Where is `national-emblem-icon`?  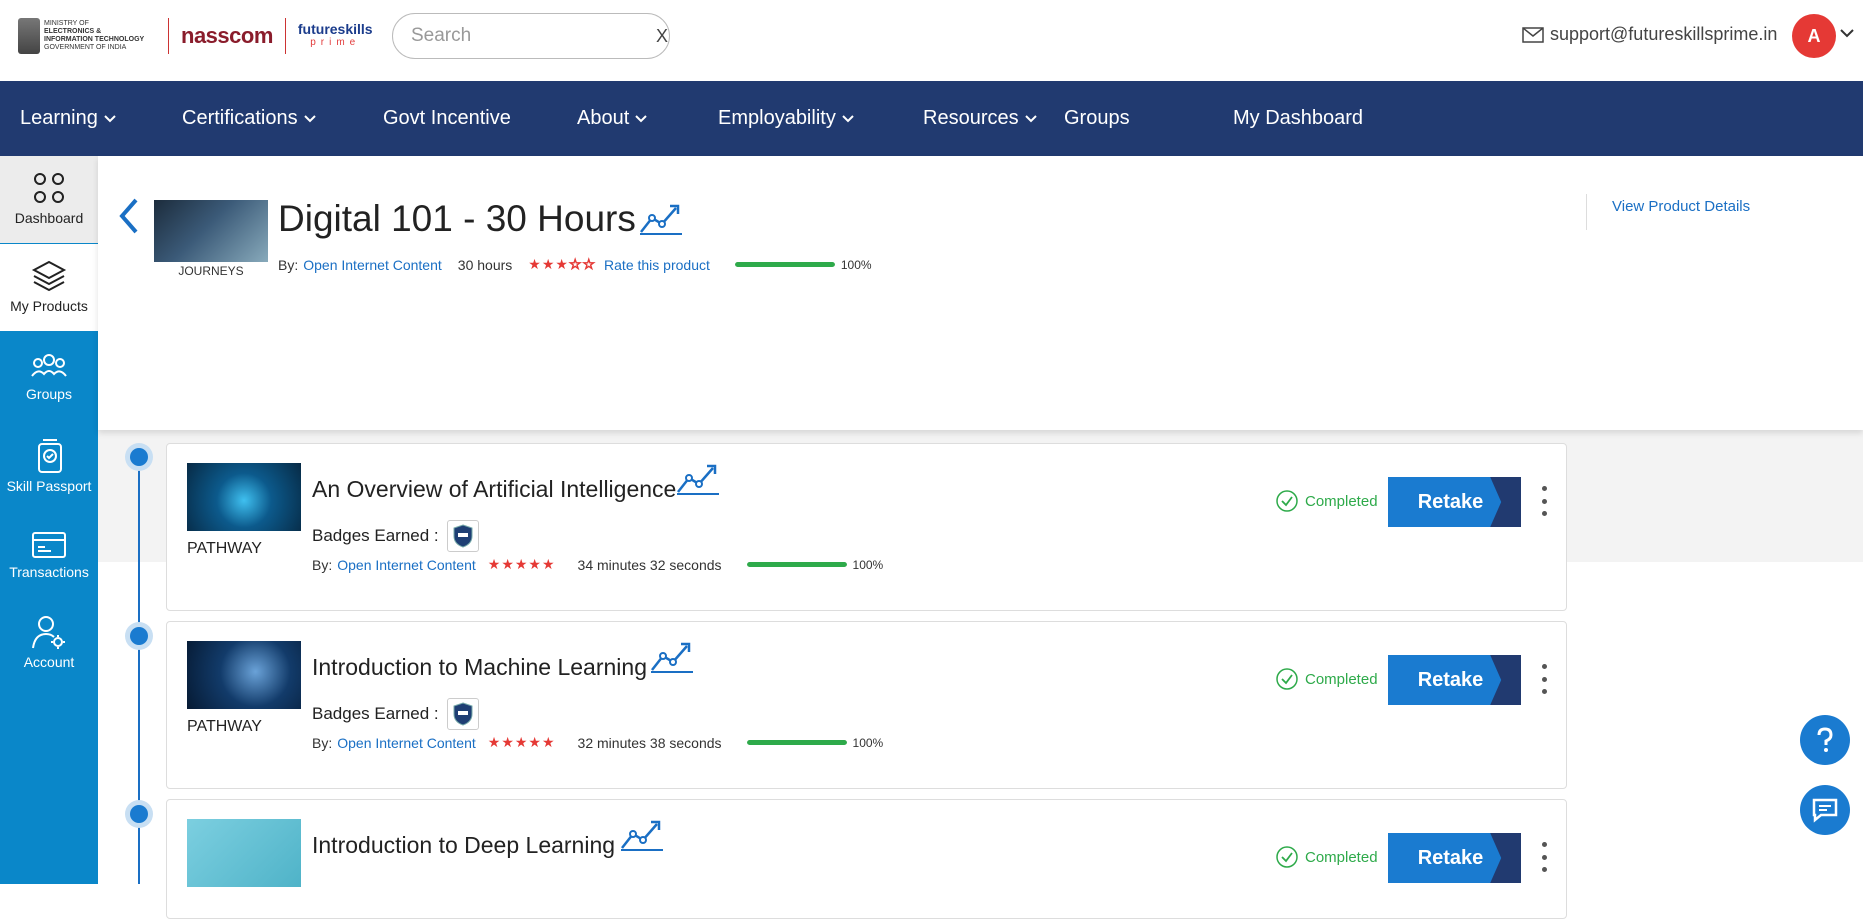 national-emblem-icon is located at coordinates (29, 36).